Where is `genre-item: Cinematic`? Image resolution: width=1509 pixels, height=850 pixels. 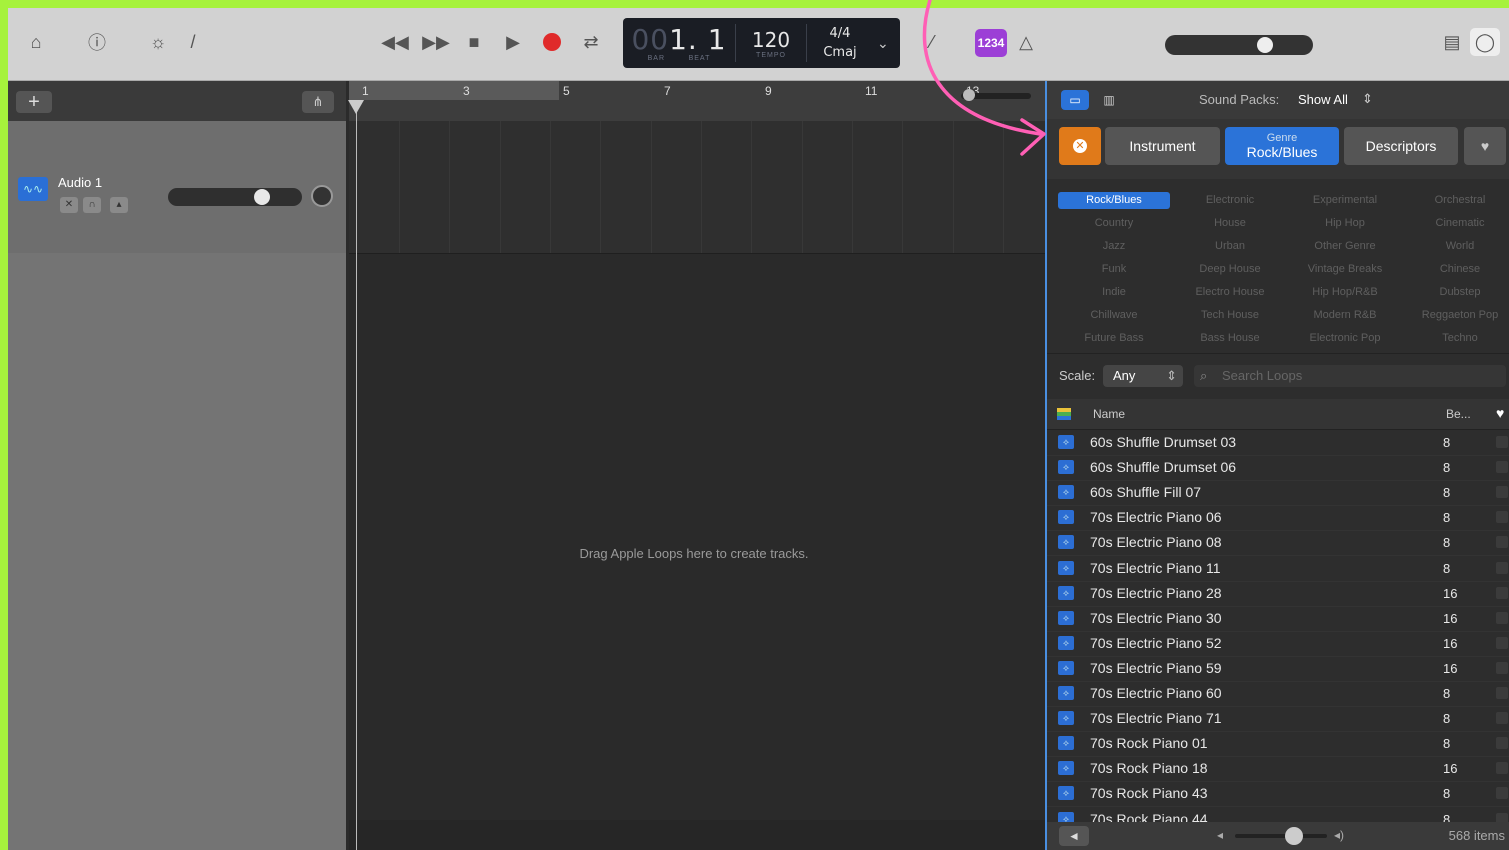
genre-item: Cinematic is located at coordinates (1456, 223).